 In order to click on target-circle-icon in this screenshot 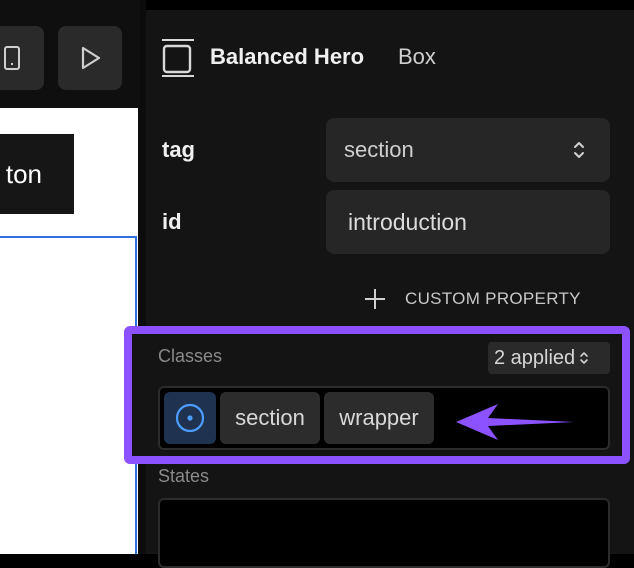, I will do `click(190, 418)`.